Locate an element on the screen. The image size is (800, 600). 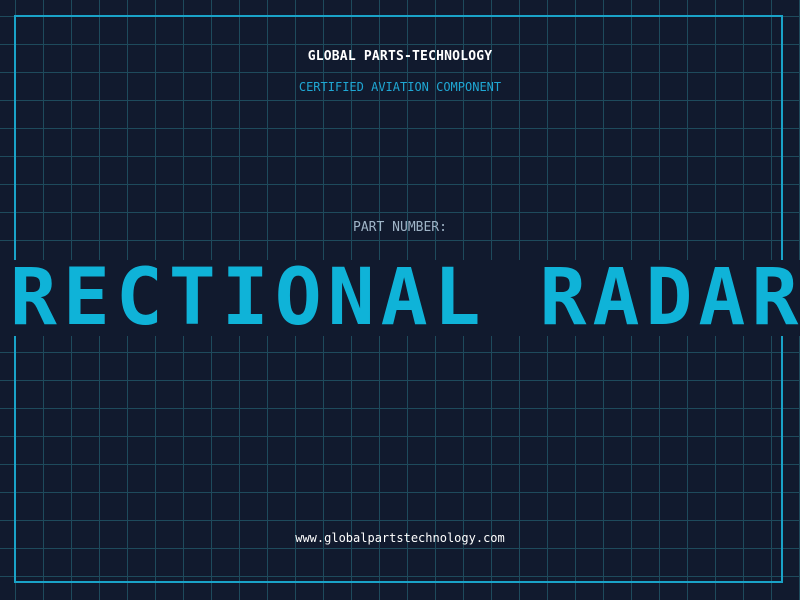
part-number-label: PART NUMBER: is located at coordinates (400, 227).